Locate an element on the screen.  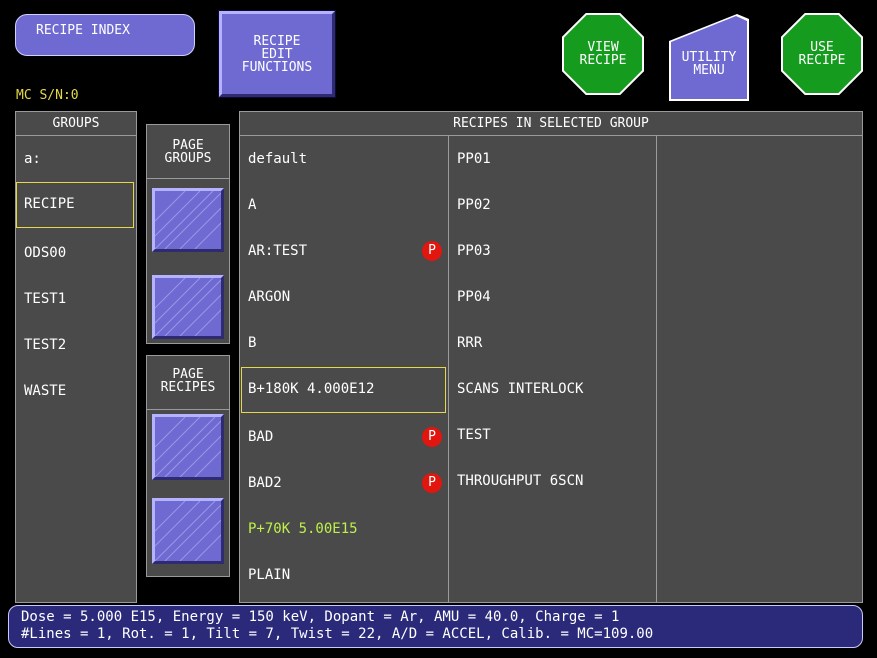
recipe-index-button: RECIPE INDEX is located at coordinates (105, 35).